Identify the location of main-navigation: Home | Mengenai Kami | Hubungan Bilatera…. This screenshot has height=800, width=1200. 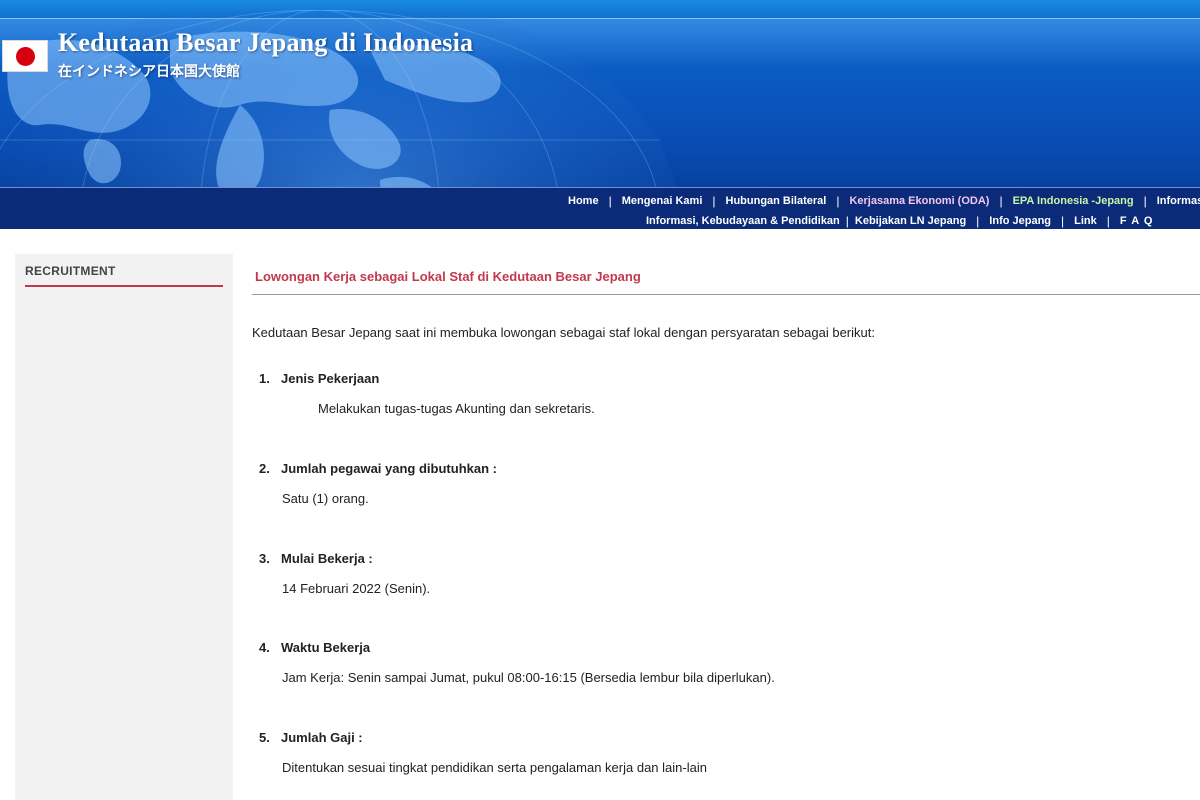
(600, 208).